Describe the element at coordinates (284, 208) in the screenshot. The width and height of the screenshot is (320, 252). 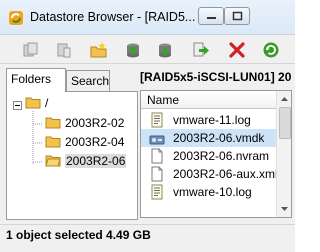
I see `scroll-down-icon` at that location.